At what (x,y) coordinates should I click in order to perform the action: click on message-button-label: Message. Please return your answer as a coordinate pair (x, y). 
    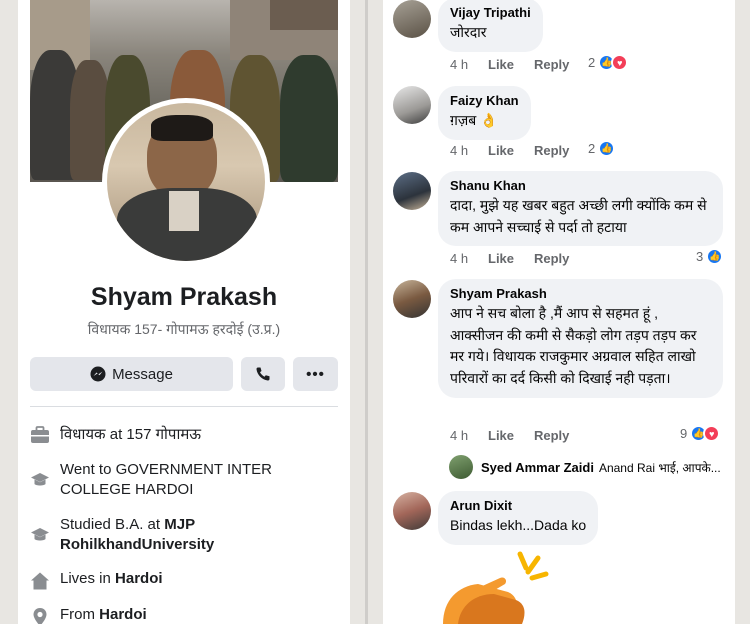
    Looking at the image, I should click on (142, 374).